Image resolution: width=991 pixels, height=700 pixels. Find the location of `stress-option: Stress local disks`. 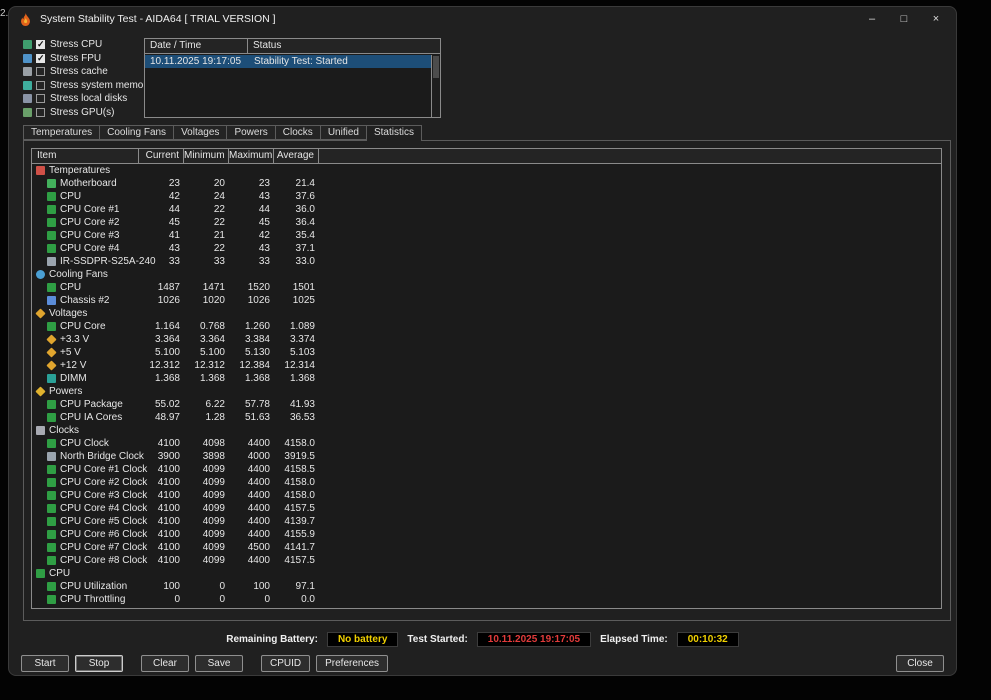

stress-option: Stress local disks is located at coordinates (87, 99).